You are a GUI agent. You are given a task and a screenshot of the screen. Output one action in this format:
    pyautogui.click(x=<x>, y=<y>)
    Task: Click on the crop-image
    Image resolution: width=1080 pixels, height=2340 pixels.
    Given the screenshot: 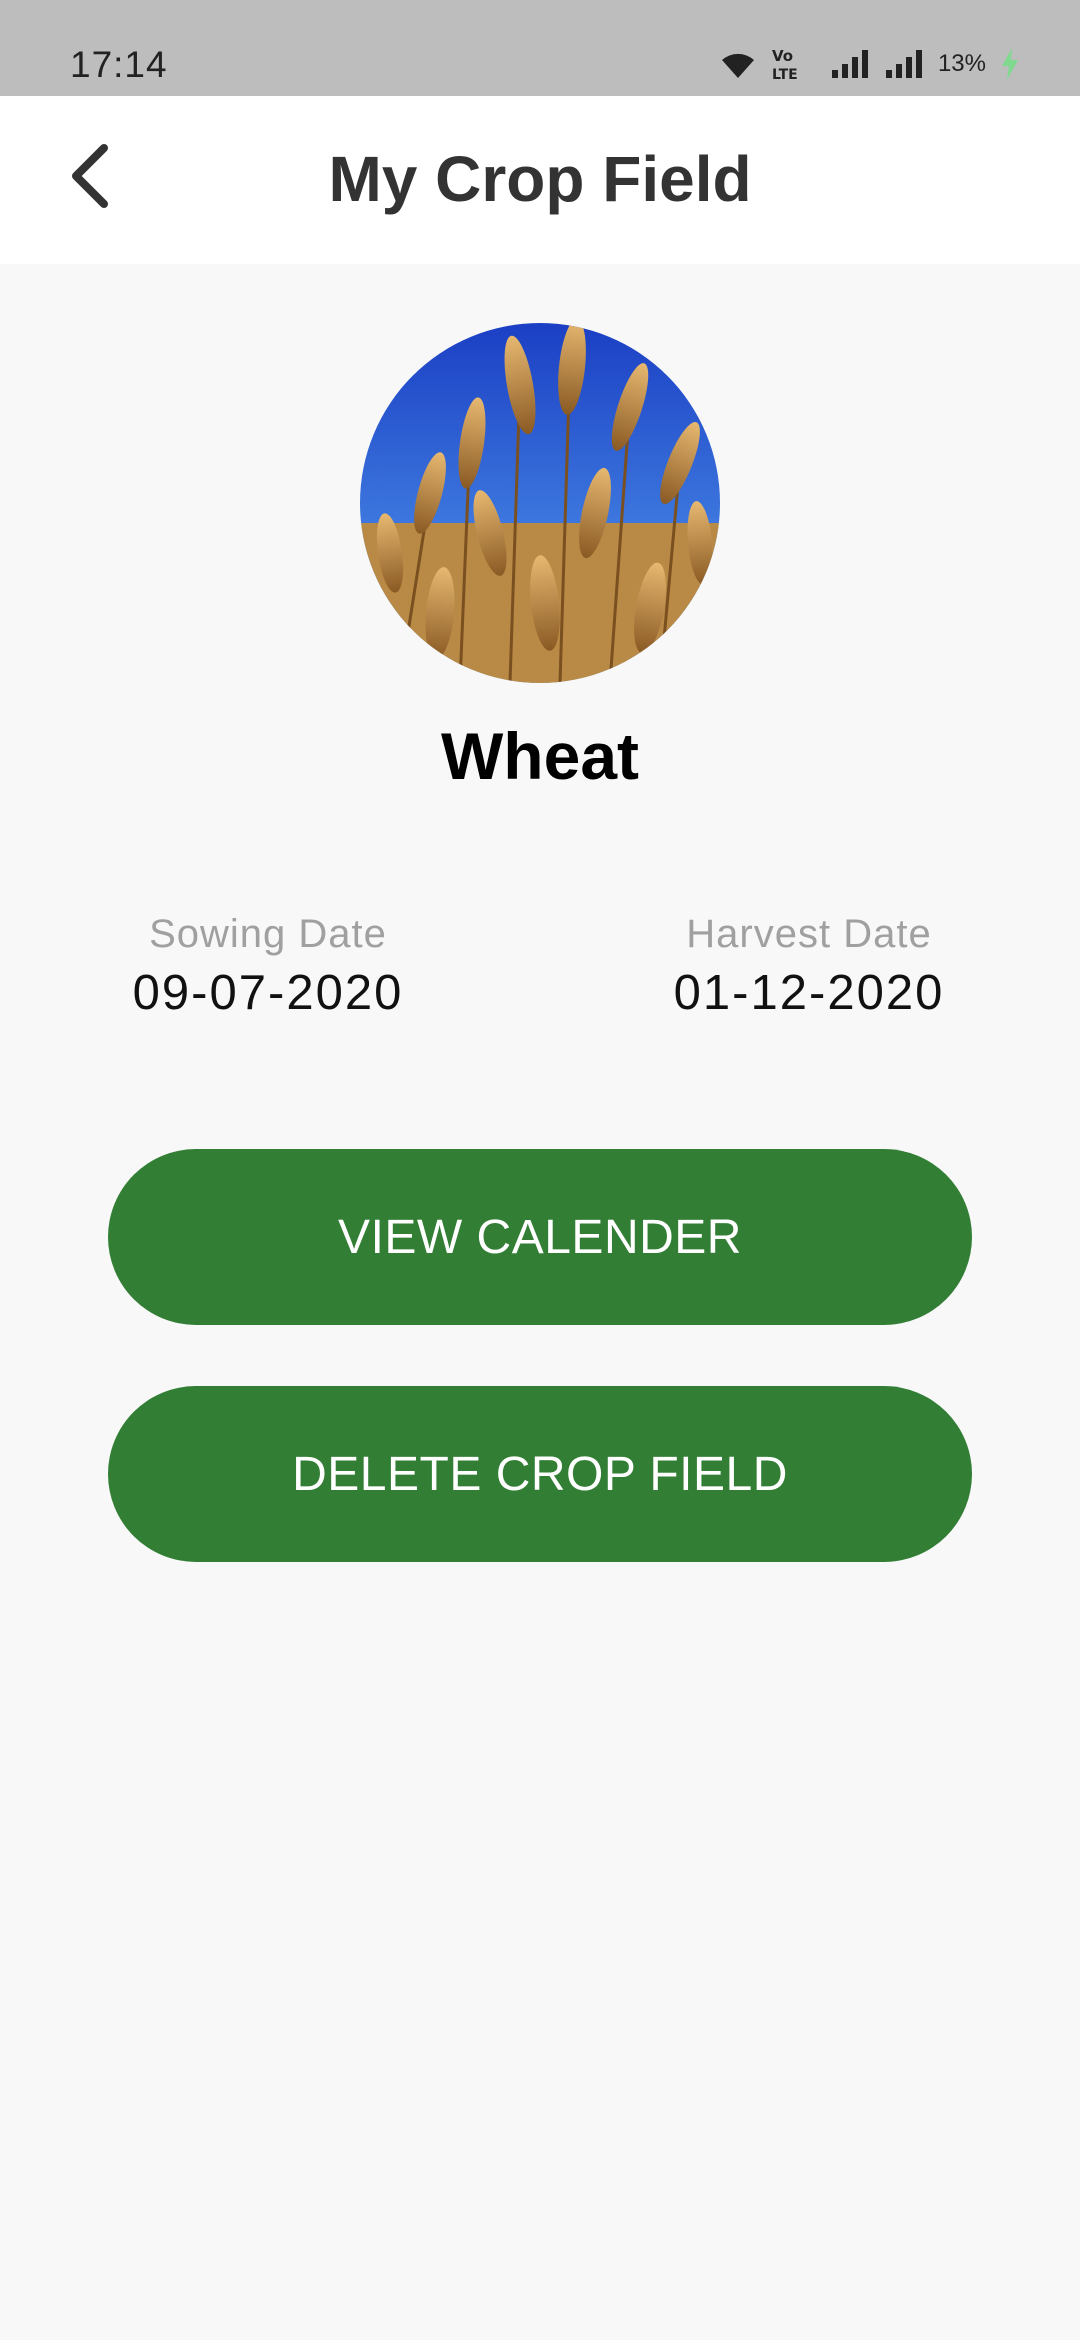 What is the action you would take?
    pyautogui.click(x=540, y=503)
    